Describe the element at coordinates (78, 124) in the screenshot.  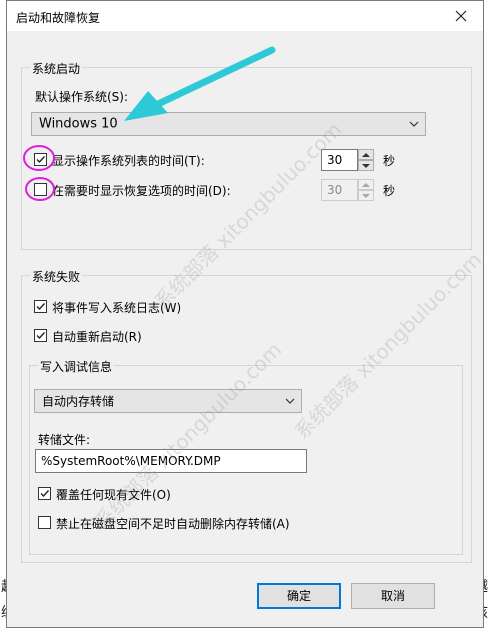
I see `default-os-value: Windows 10` at that location.